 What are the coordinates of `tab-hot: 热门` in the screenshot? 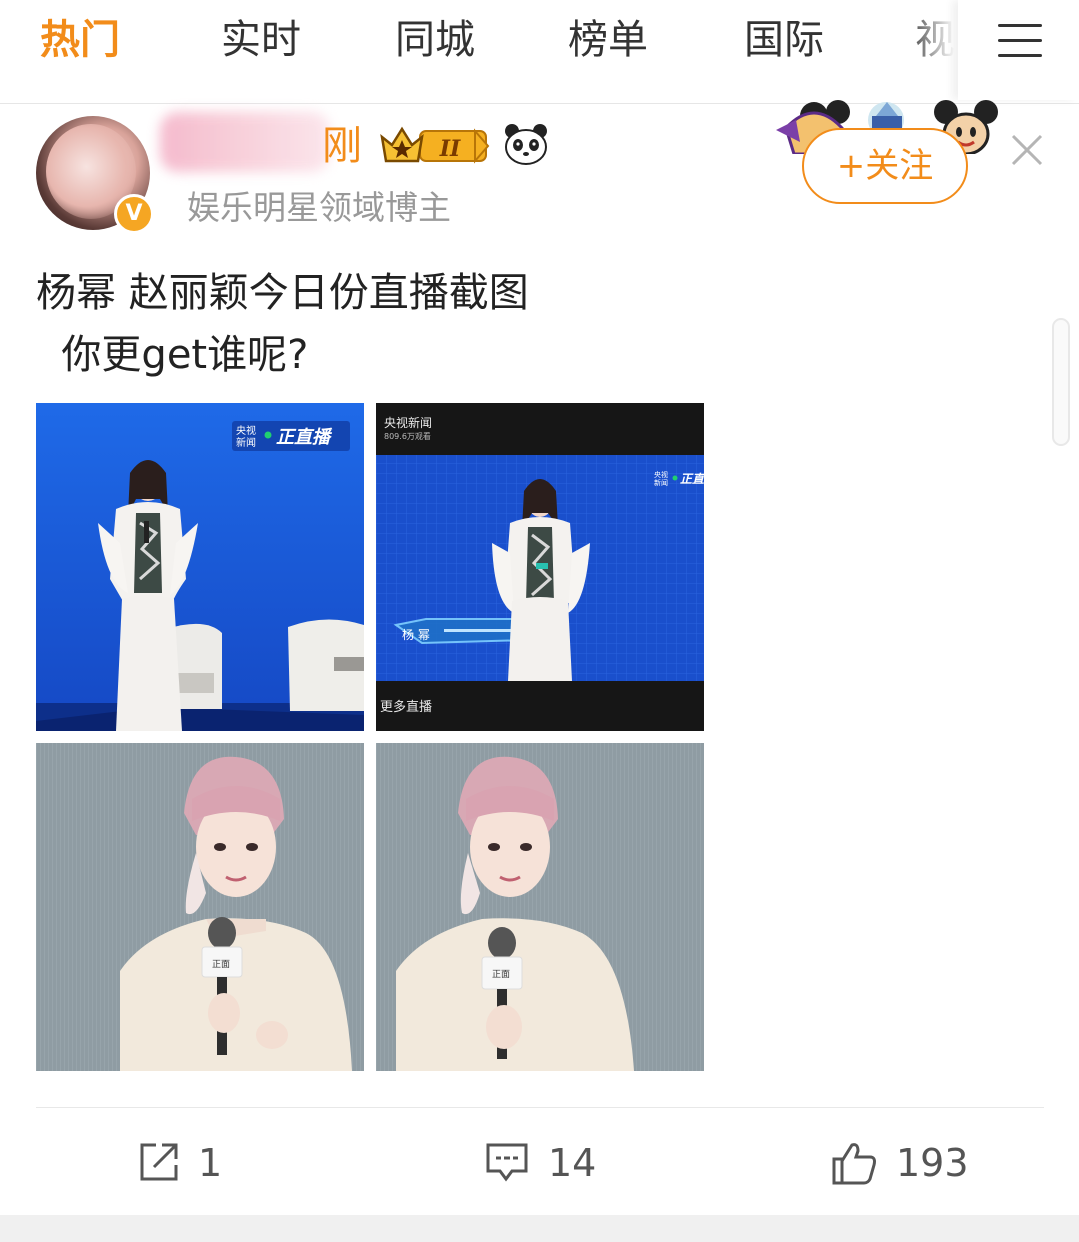 It's located at (80, 40).